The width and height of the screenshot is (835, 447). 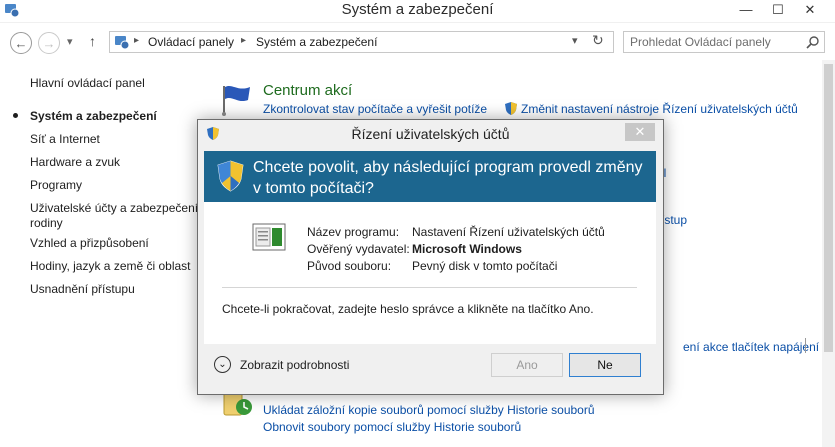 What do you see at coordinates (813, 42) in the screenshot?
I see `search-icon` at bounding box center [813, 42].